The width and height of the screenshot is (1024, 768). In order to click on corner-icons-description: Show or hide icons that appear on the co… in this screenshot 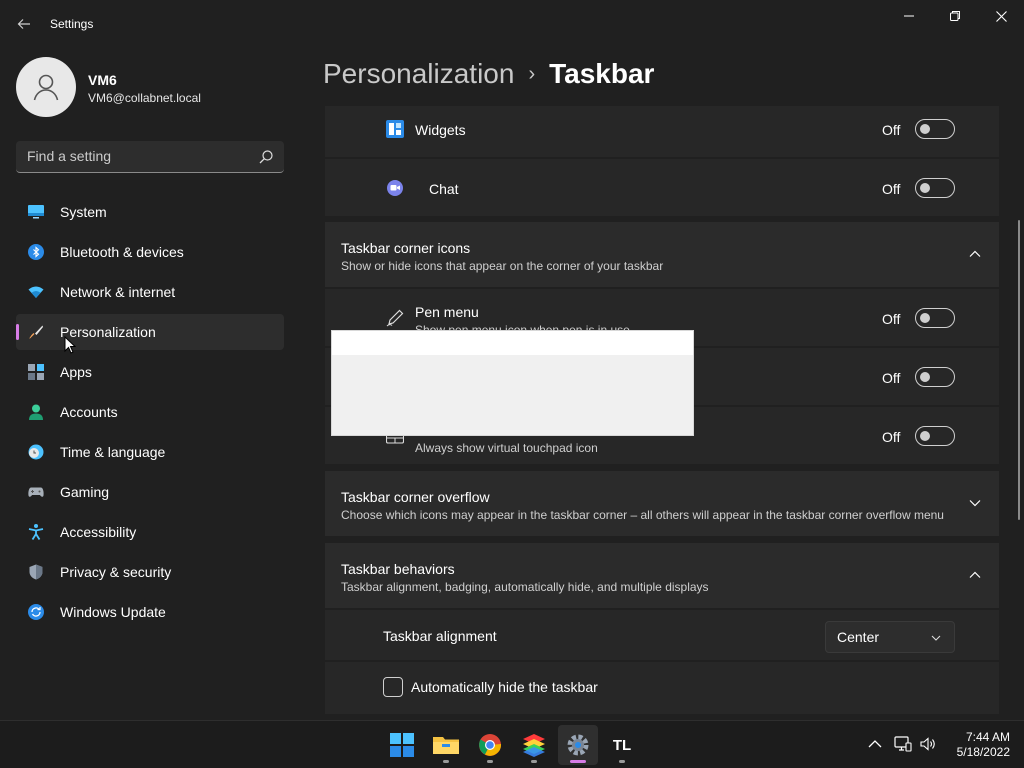, I will do `click(502, 266)`.